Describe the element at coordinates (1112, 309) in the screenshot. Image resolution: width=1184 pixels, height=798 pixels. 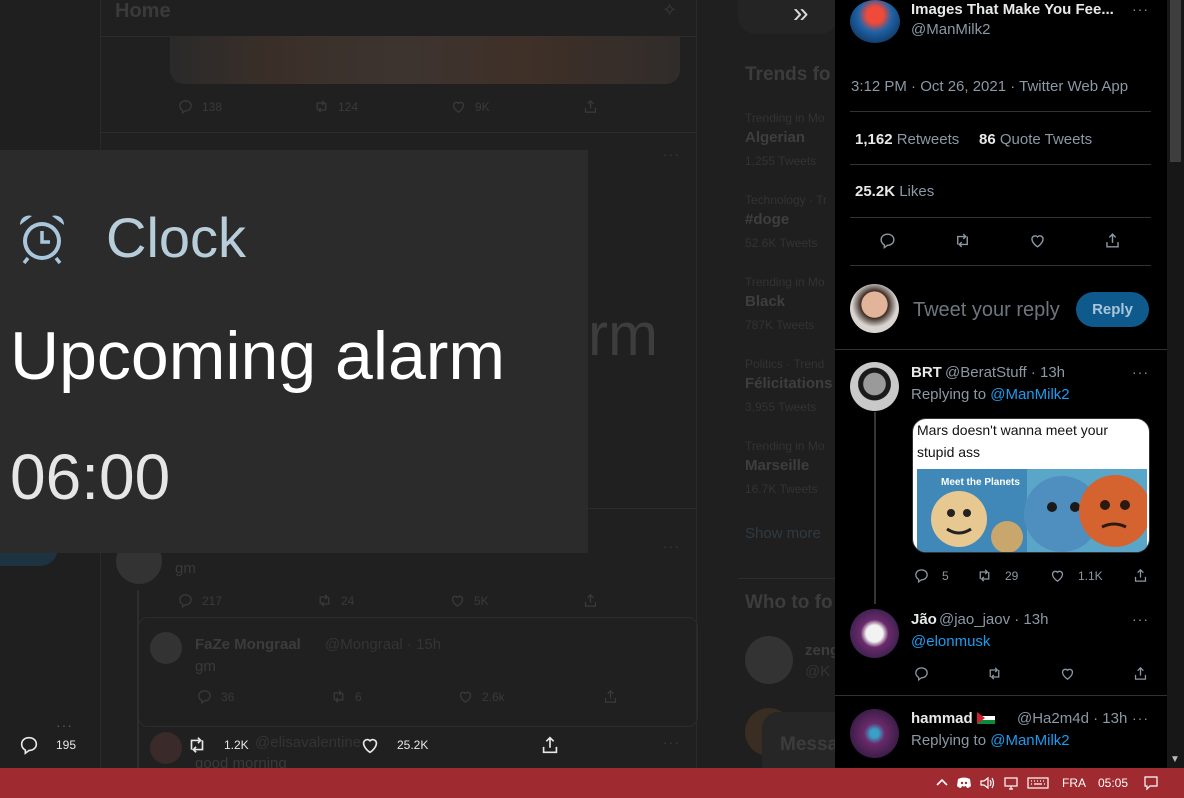
I see `reply-submit-button: Reply` at that location.